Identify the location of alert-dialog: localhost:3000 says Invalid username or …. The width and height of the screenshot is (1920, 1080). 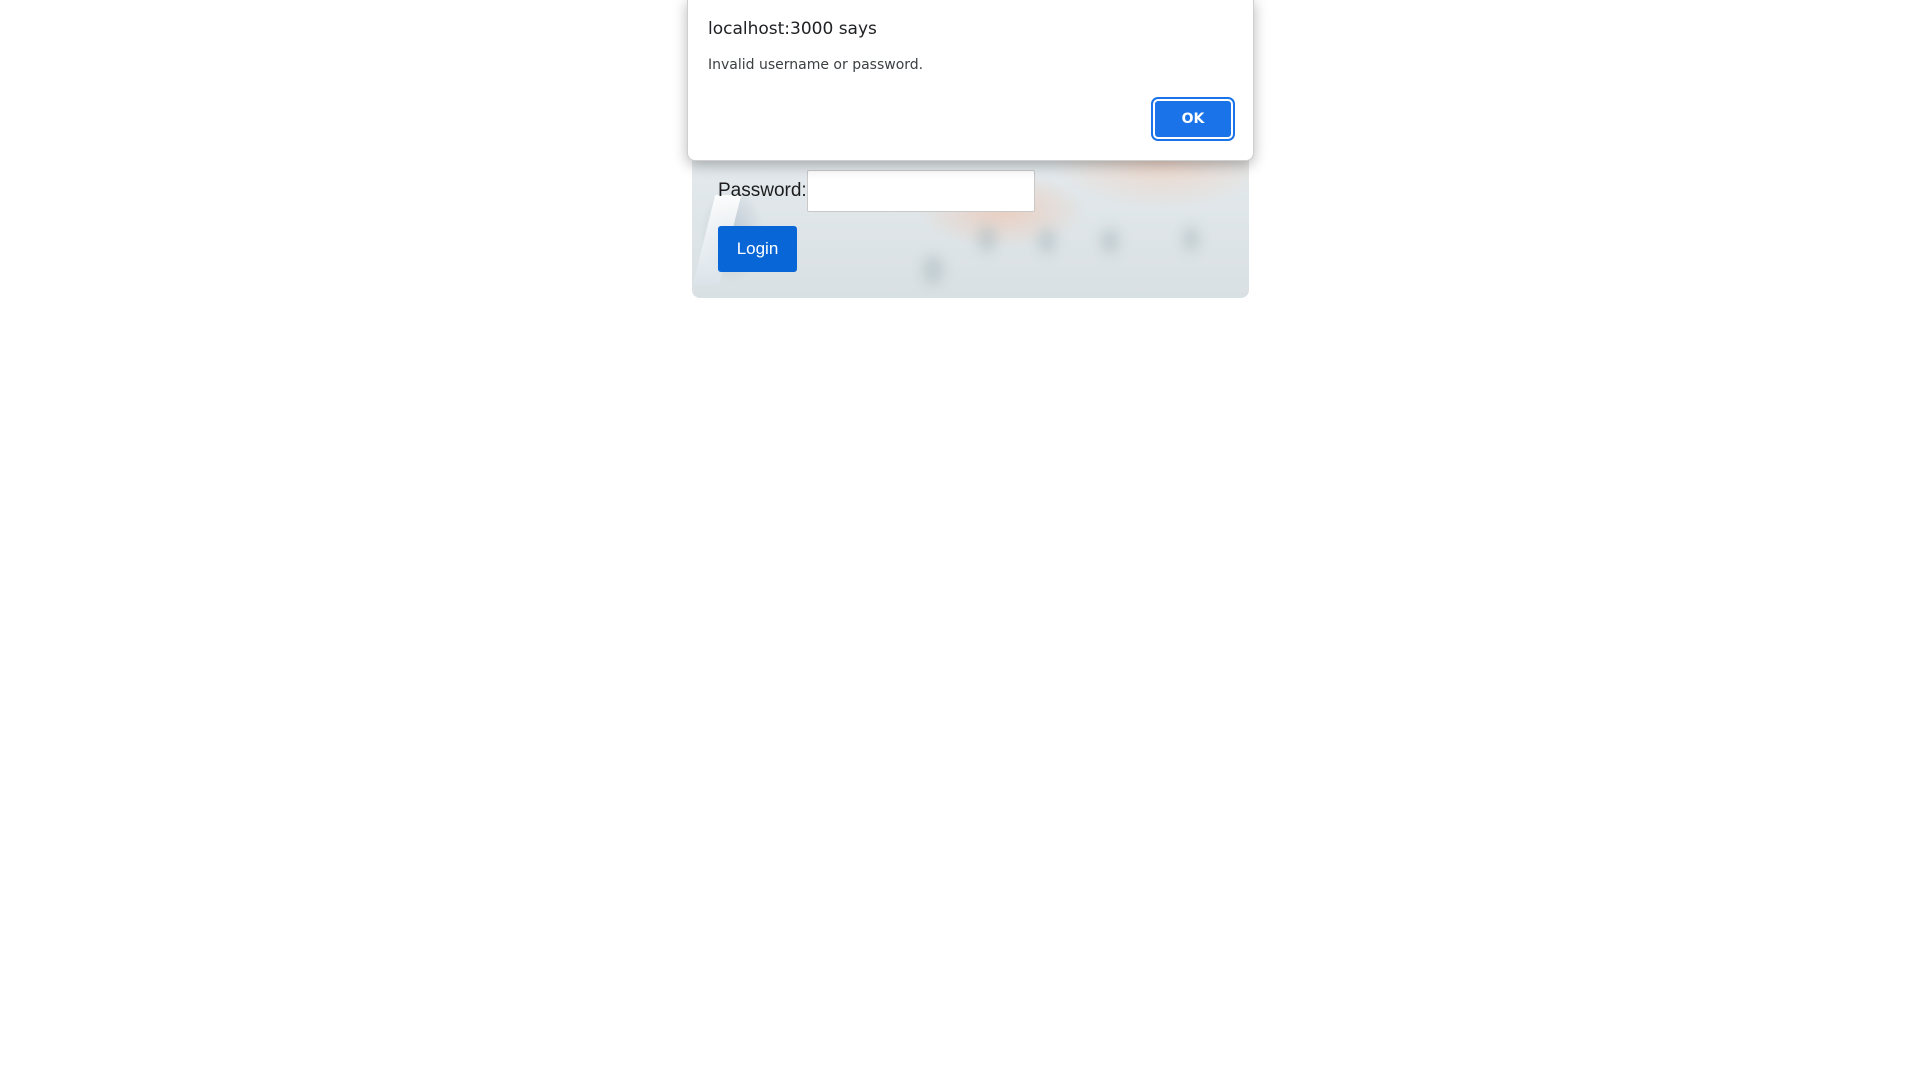
(970, 80).